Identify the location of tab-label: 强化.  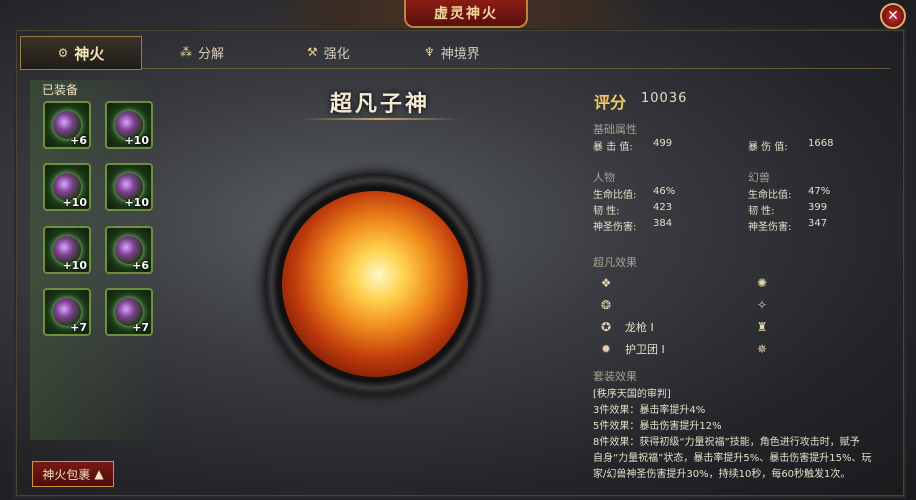
(336, 54).